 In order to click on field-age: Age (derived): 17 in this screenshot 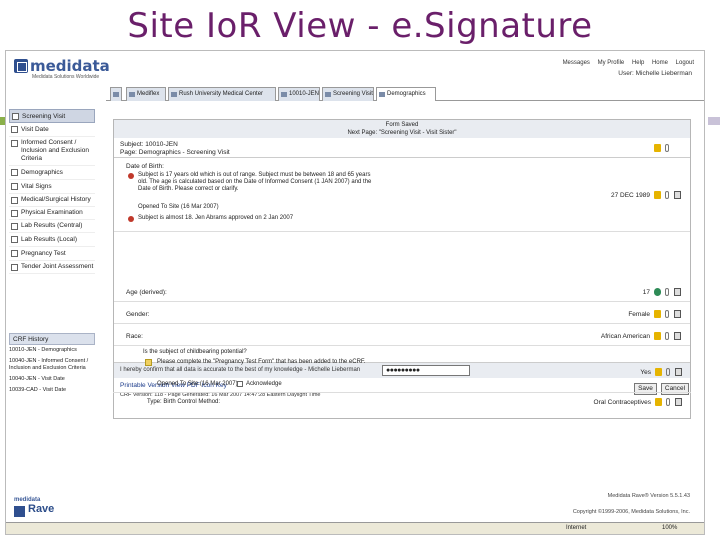, I will do `click(402, 293)`.